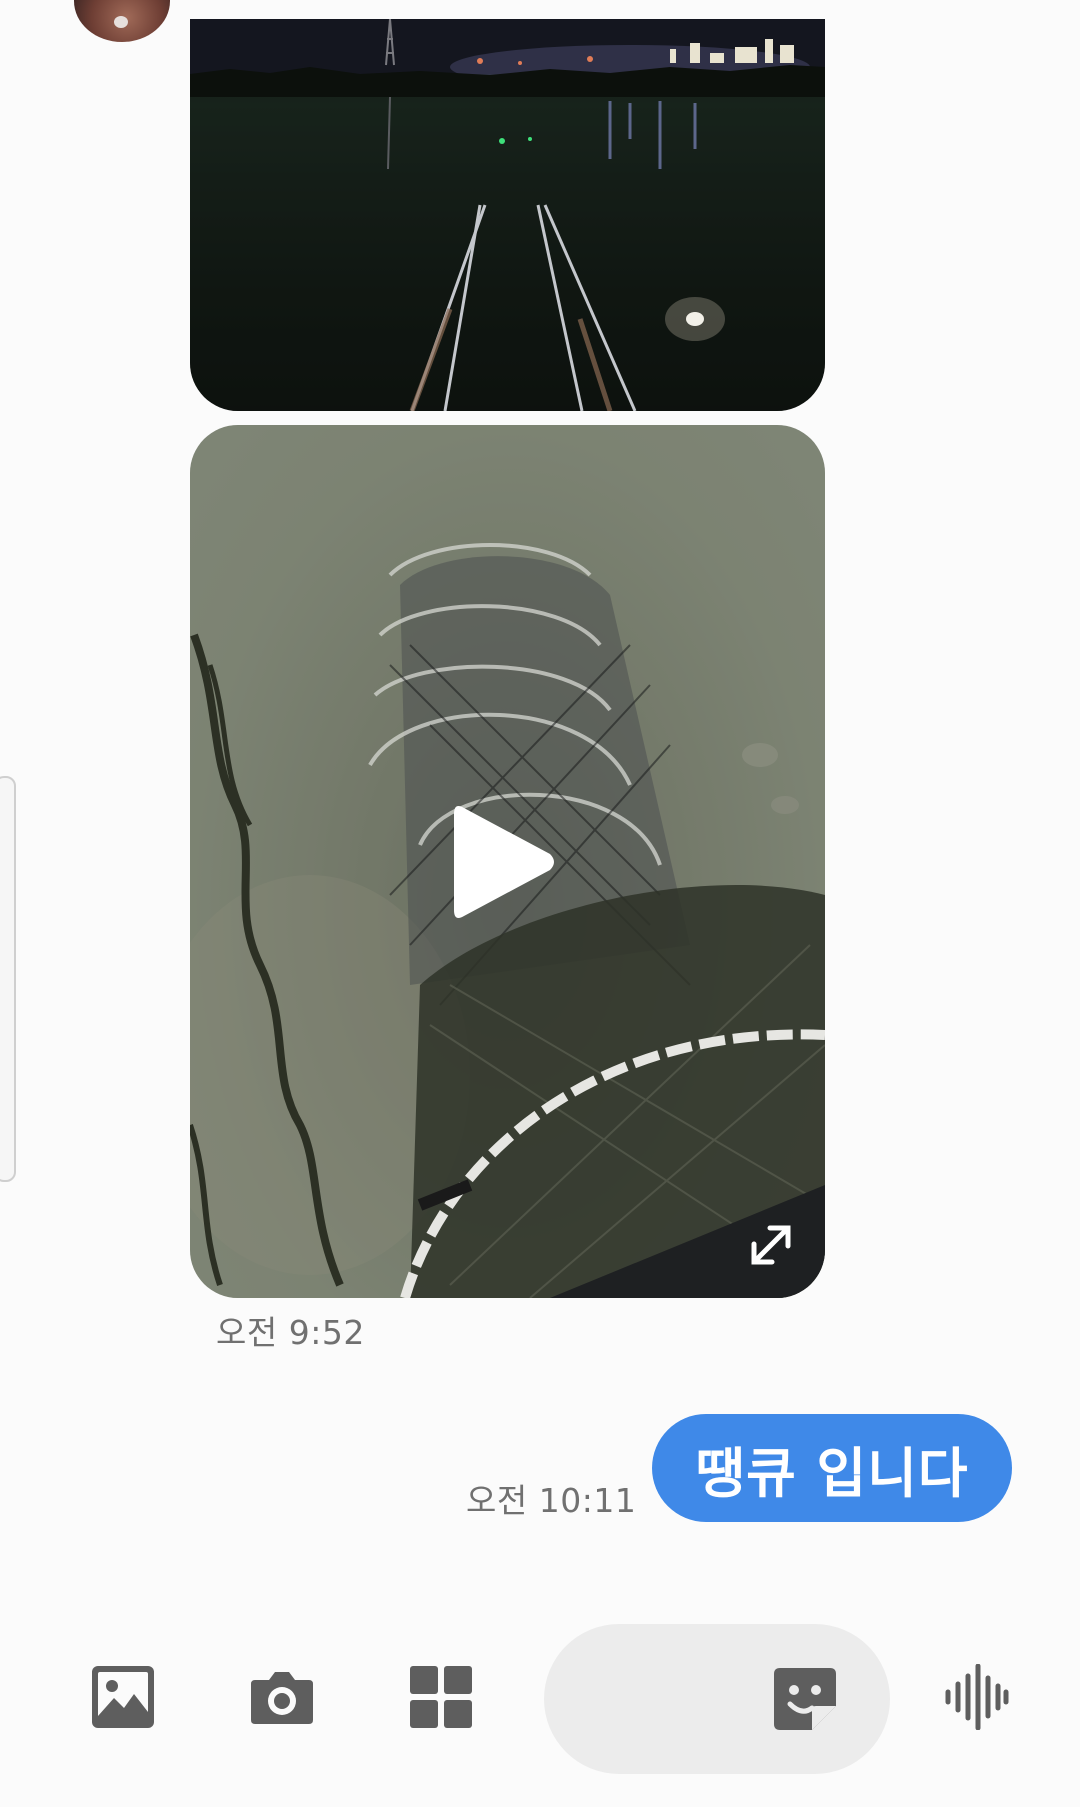 The width and height of the screenshot is (1080, 1807). What do you see at coordinates (290, 1332) in the screenshot?
I see `received-message-time: 오전 9:52` at bounding box center [290, 1332].